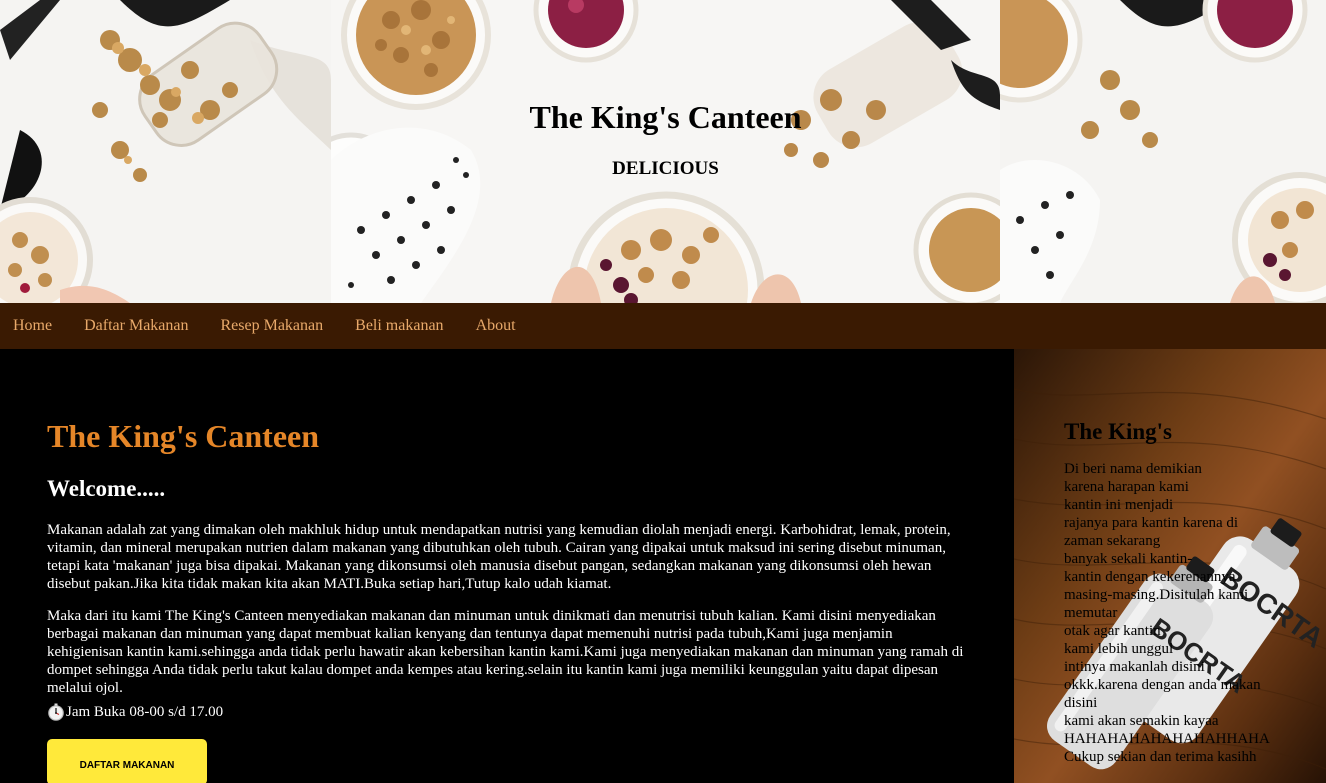 The image size is (1326, 783). I want to click on sidebar-line: memutar, so click(1091, 613).